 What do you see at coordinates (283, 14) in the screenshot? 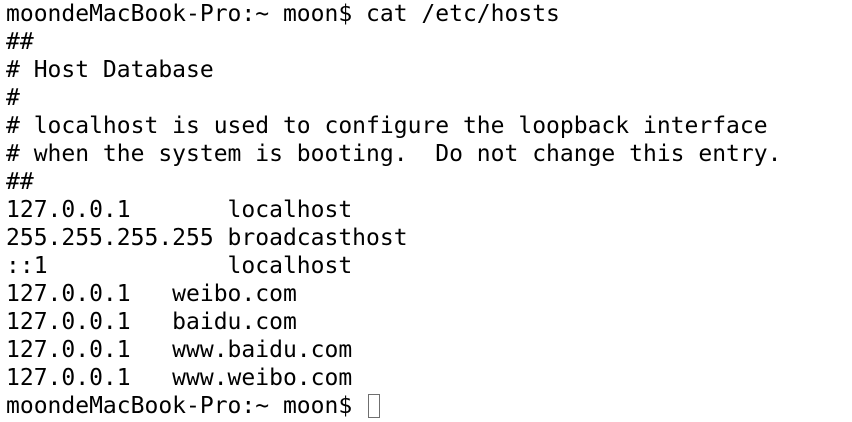
I see `terminal-line-command: moondeMacBook-Pro:~ moon$ cat /etc/hosts` at bounding box center [283, 14].